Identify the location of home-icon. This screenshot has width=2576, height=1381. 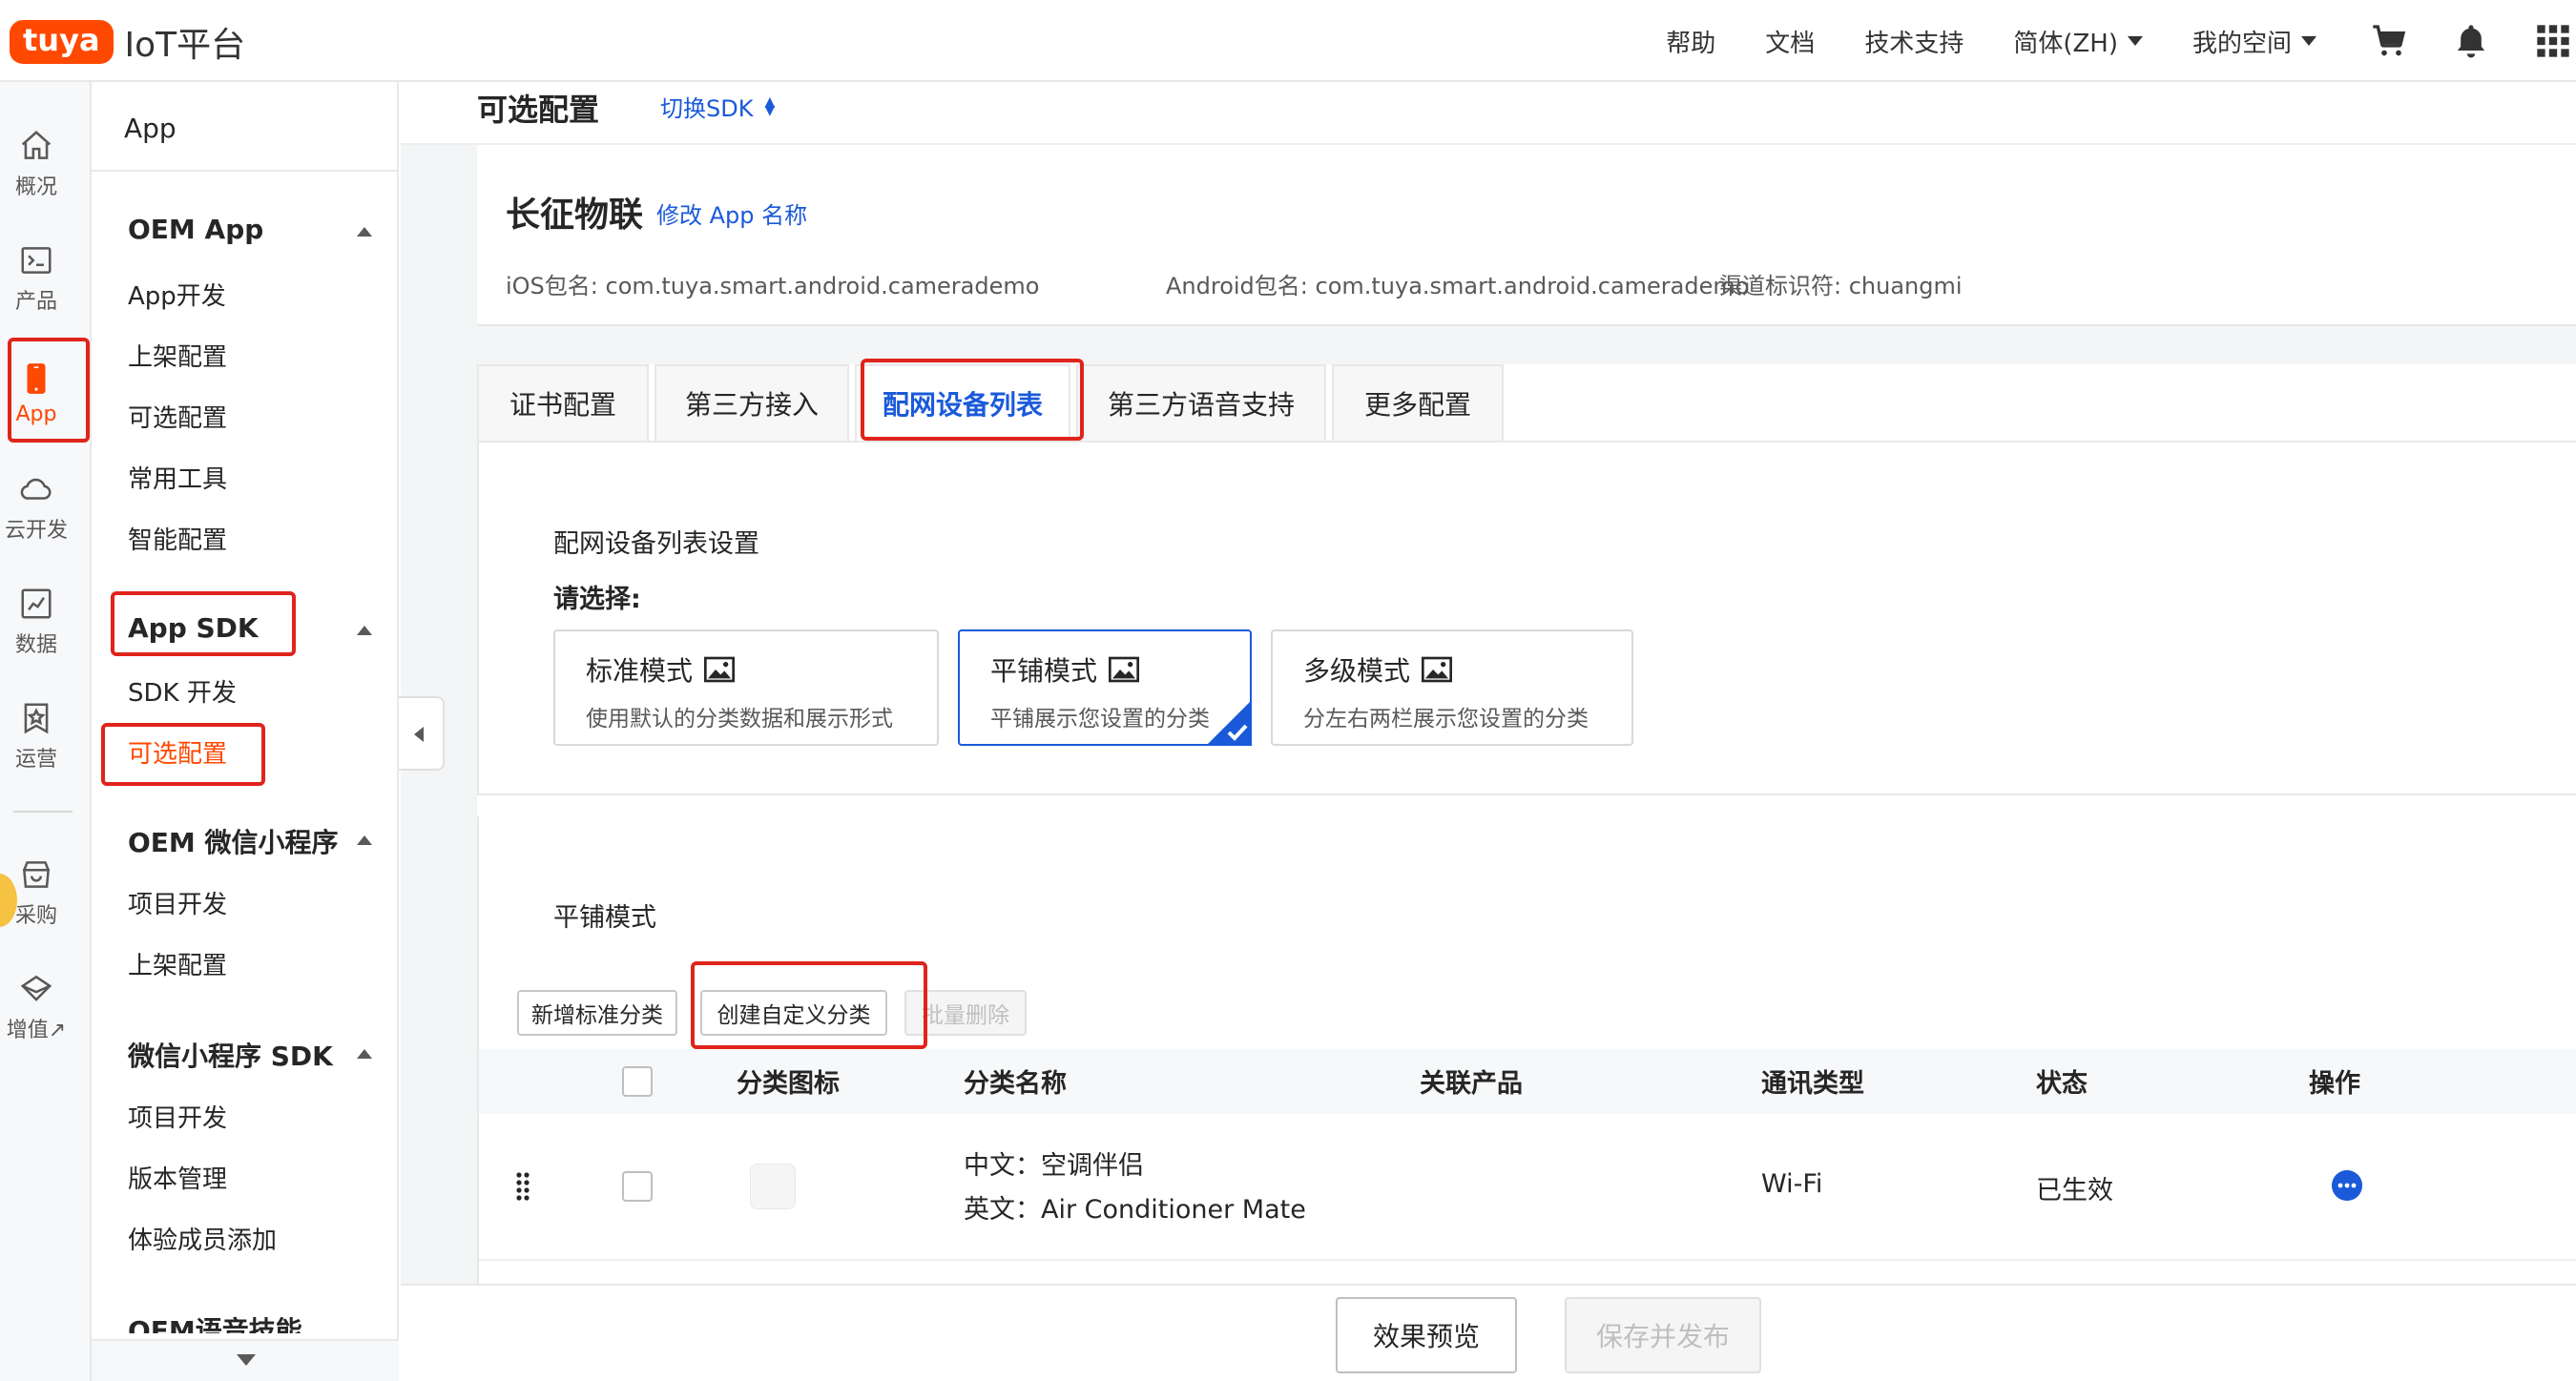
(36, 145).